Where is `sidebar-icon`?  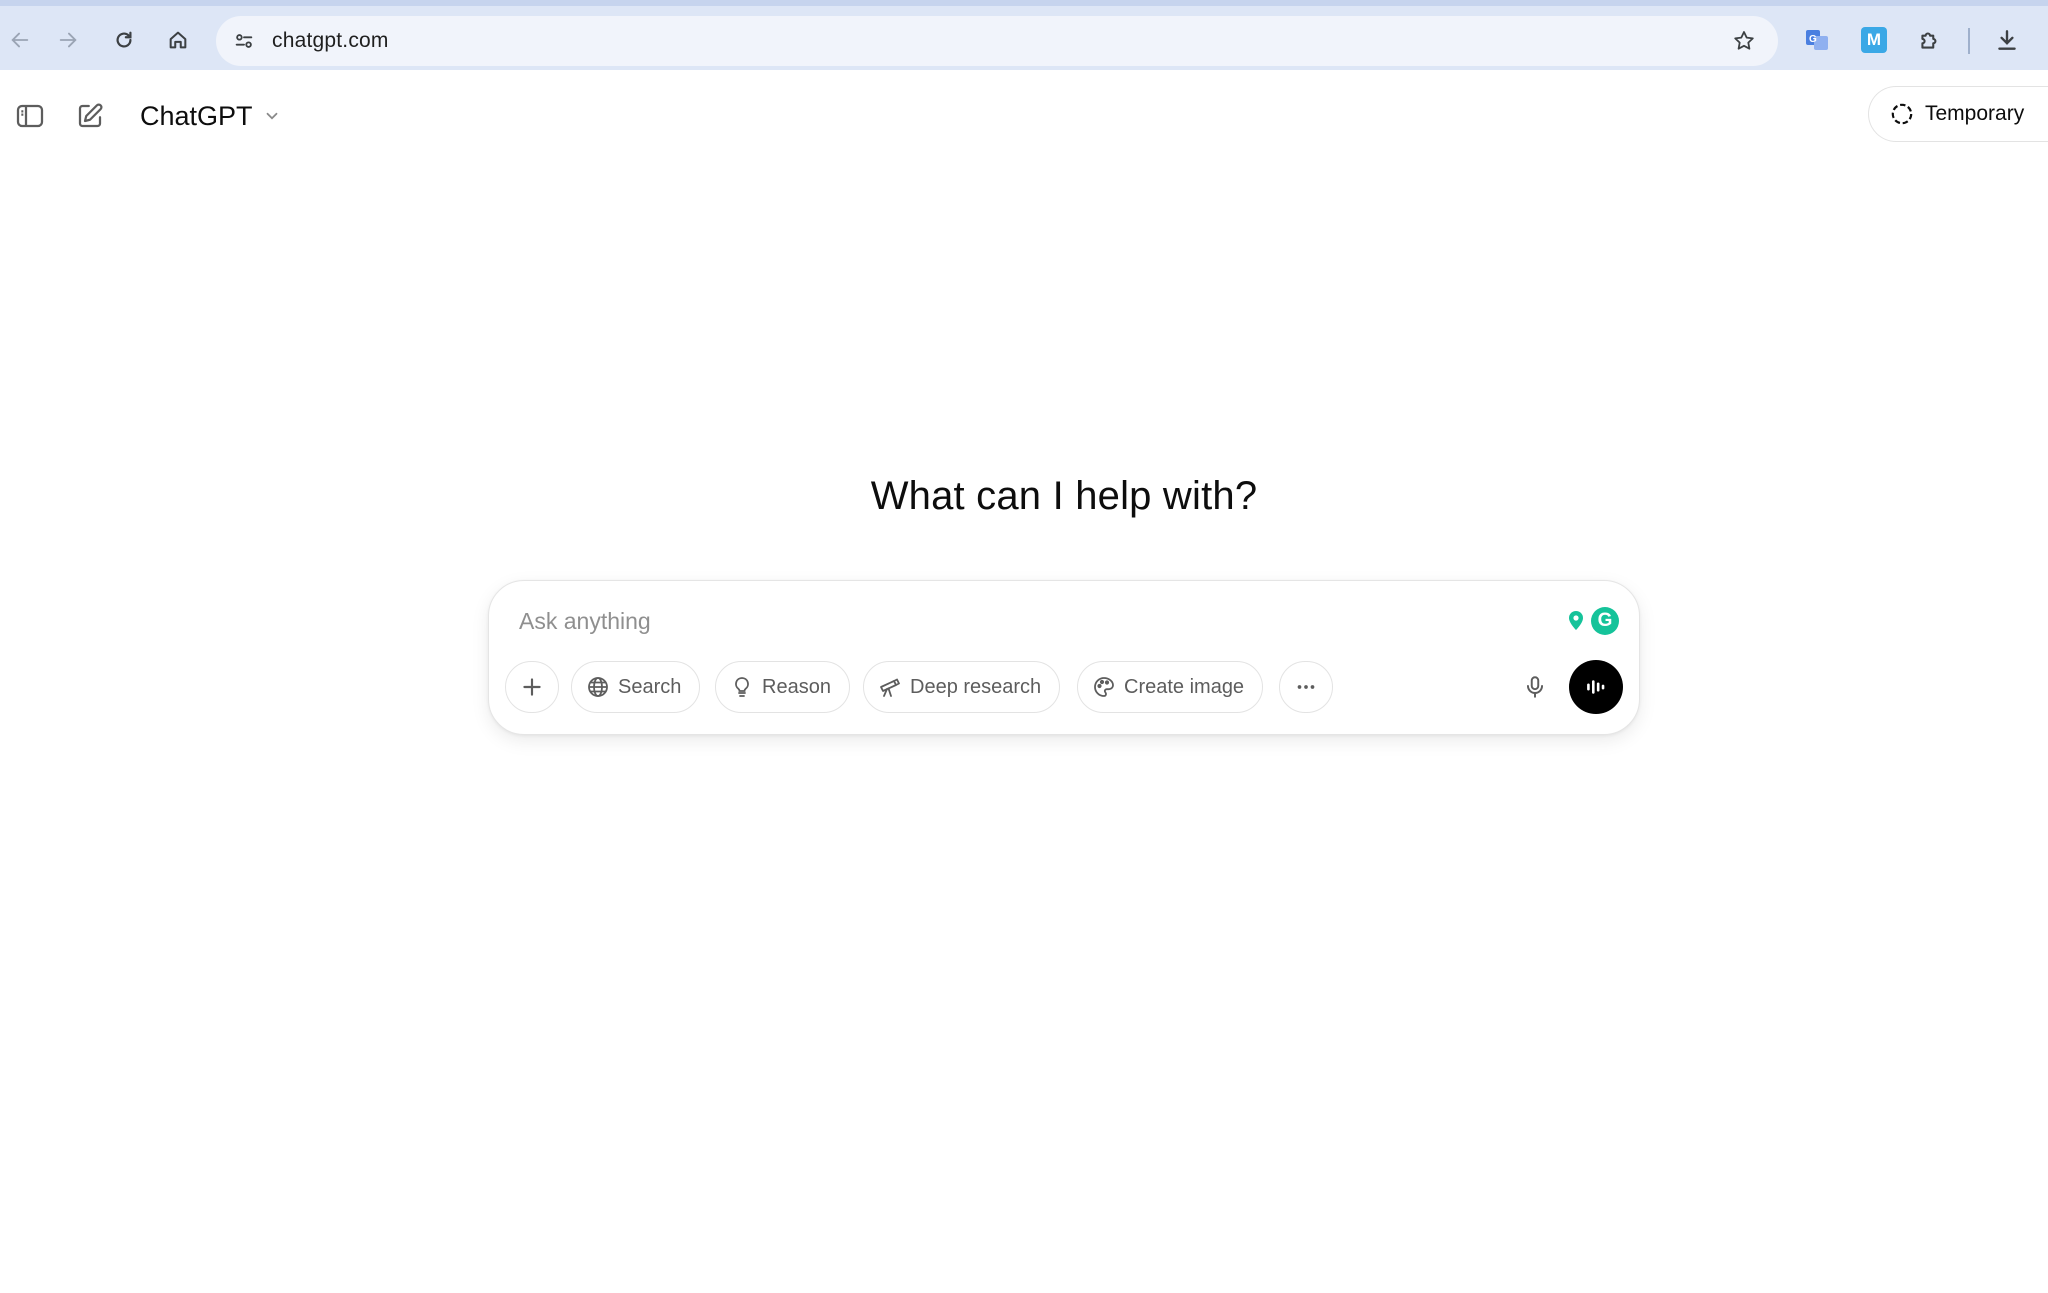 sidebar-icon is located at coordinates (30, 116).